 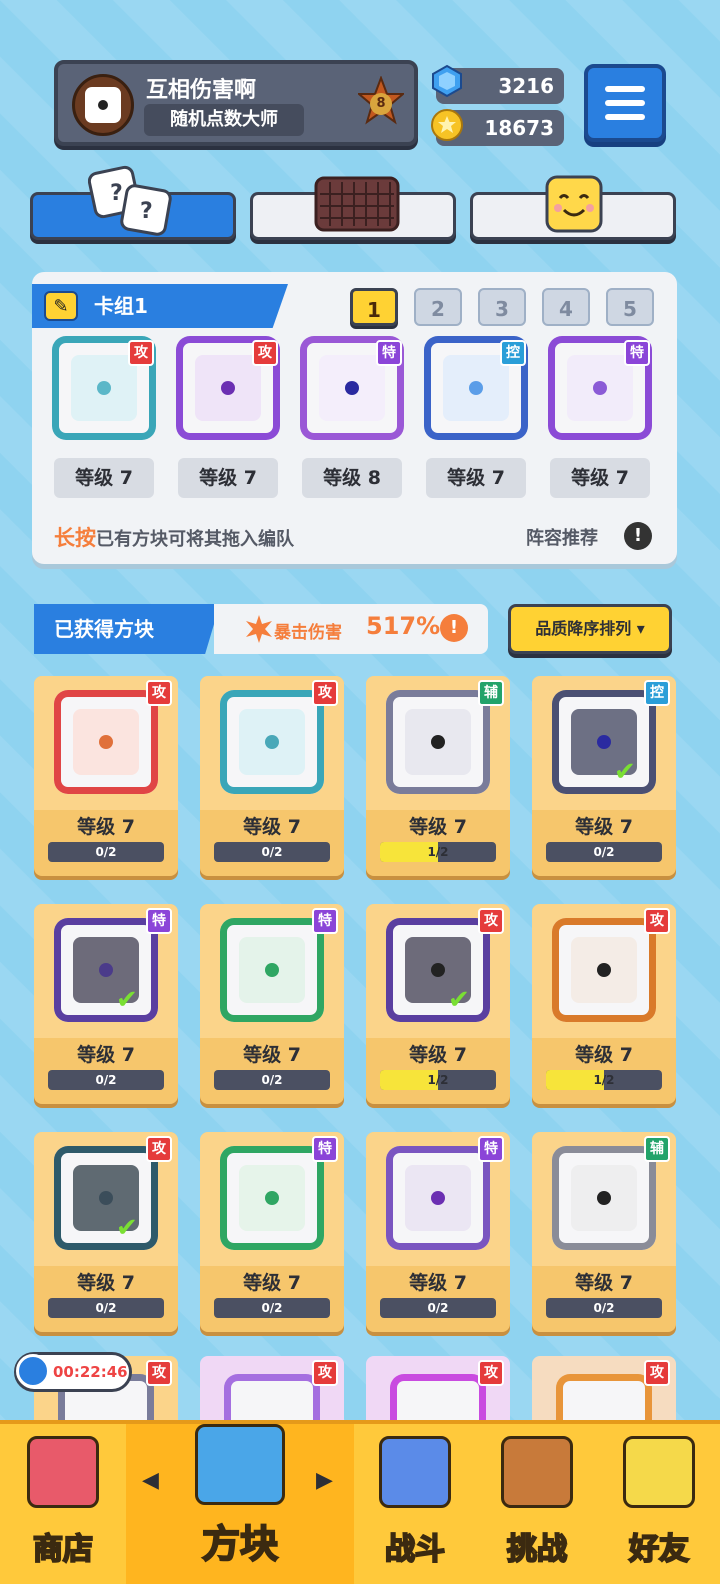 What do you see at coordinates (502, 307) in the screenshot?
I see `deck-tab-3: 3` at bounding box center [502, 307].